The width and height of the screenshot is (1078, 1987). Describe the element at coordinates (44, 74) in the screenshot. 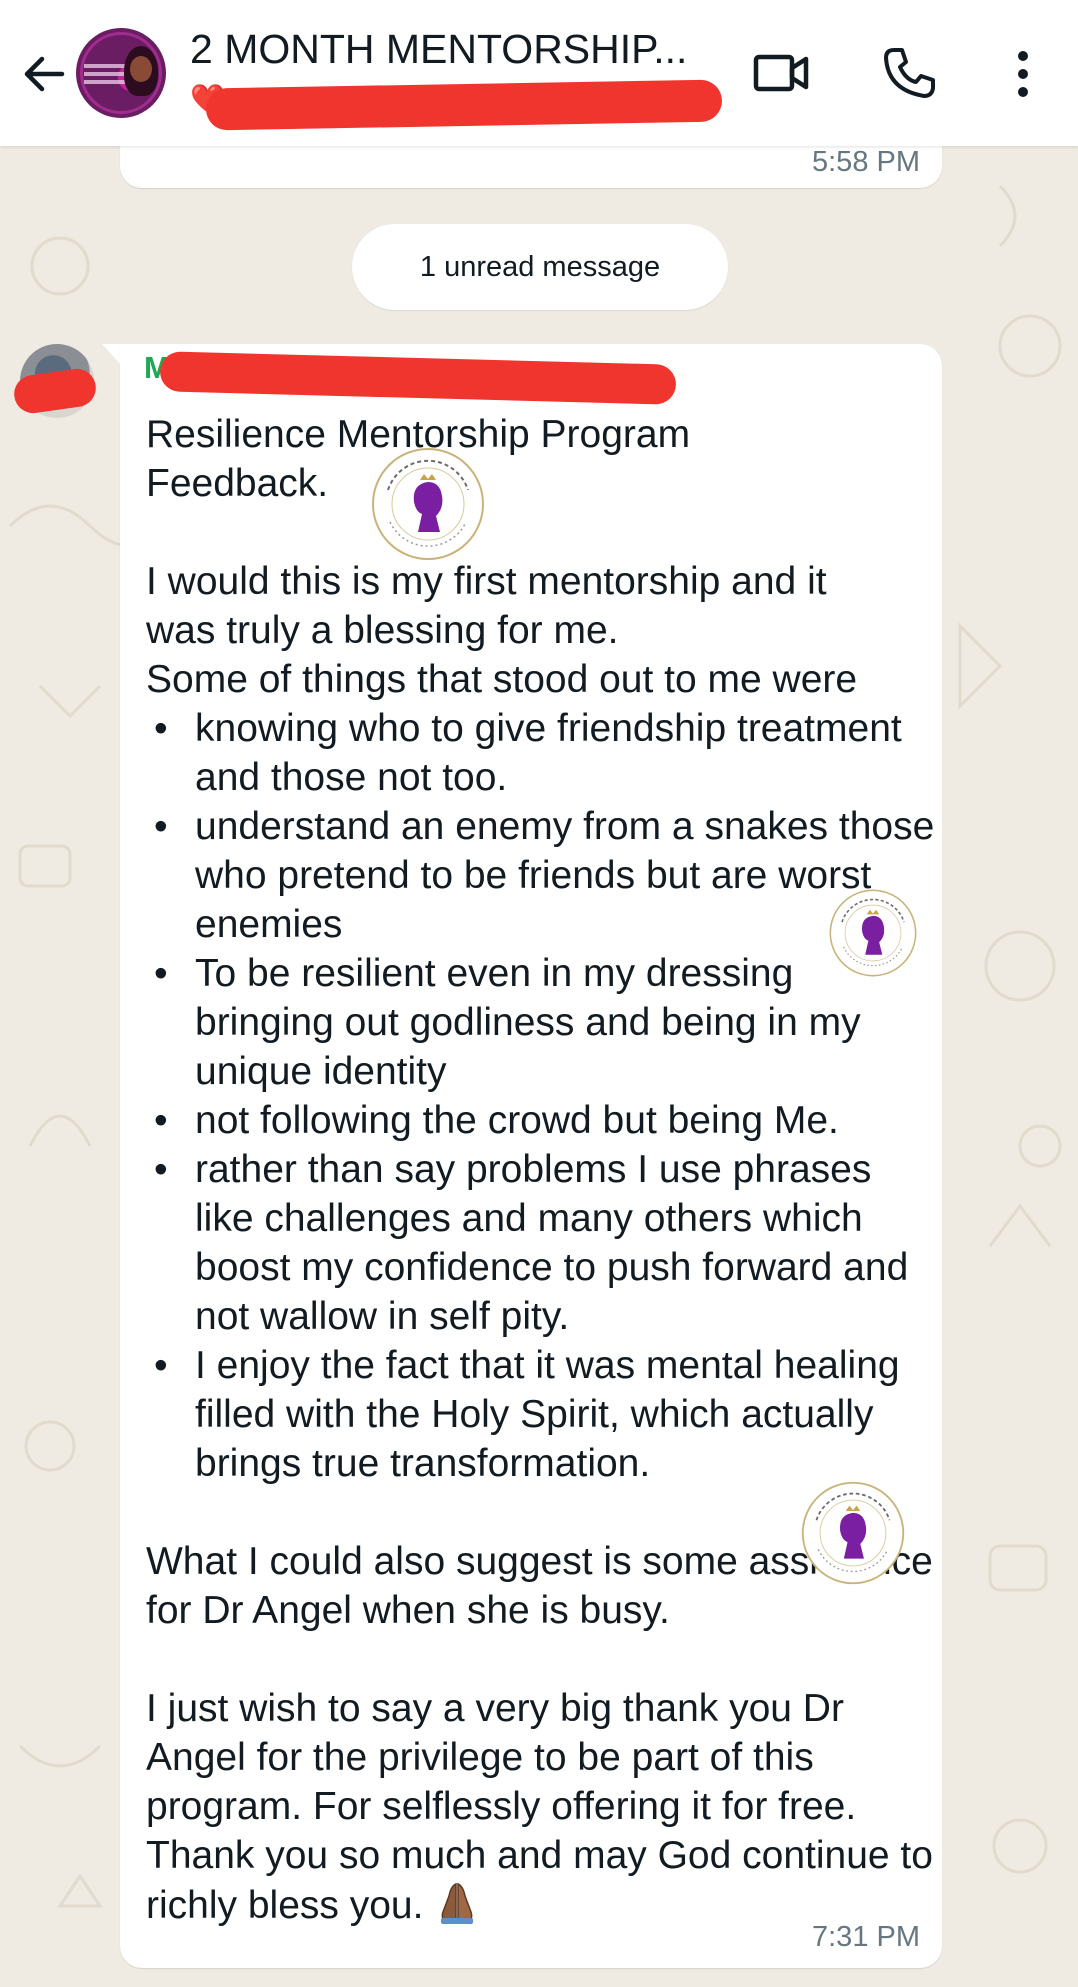

I see `back-arrow-icon` at that location.